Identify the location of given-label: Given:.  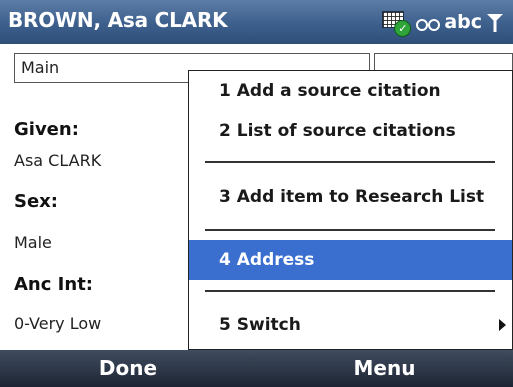
(46, 129).